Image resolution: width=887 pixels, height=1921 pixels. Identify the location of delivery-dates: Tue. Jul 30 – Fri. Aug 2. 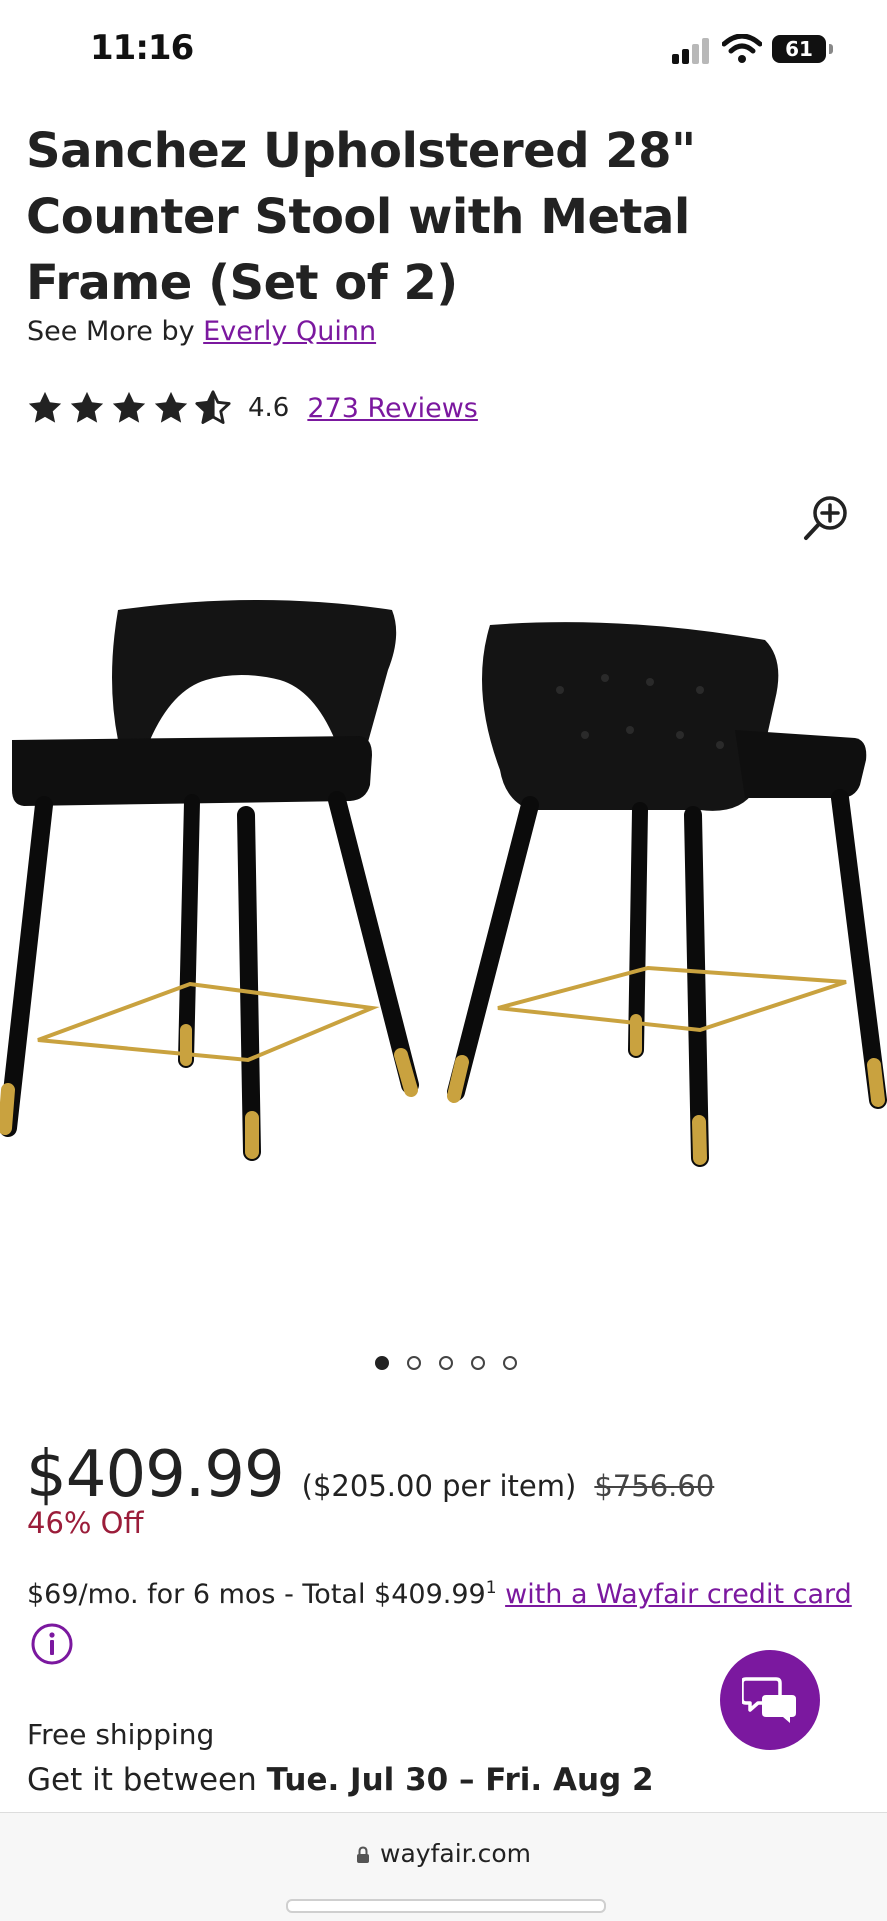
(460, 1780).